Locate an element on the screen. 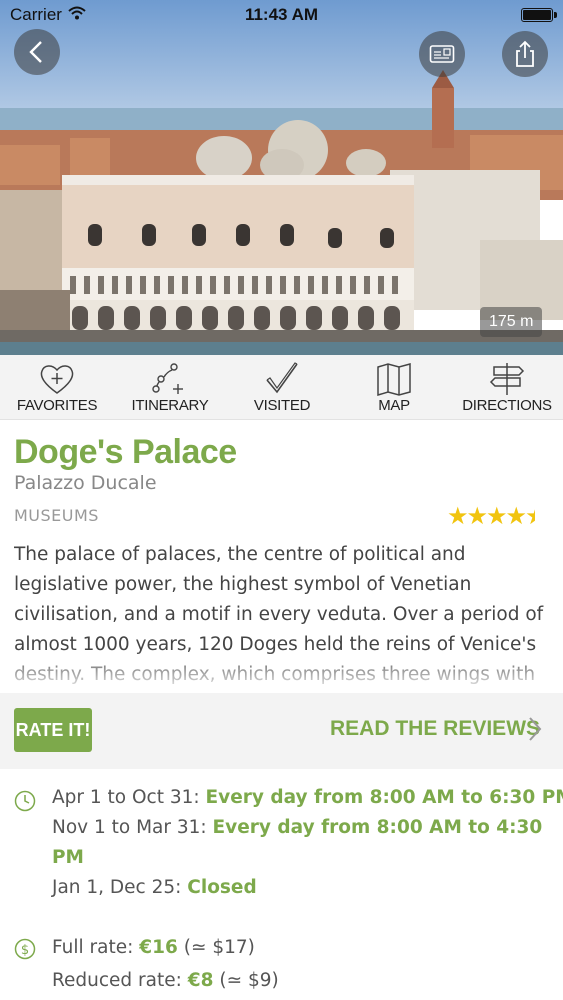 Image resolution: width=563 pixels, height=1000 pixels. itinerary-action: ITINERARY is located at coordinates (170, 387).